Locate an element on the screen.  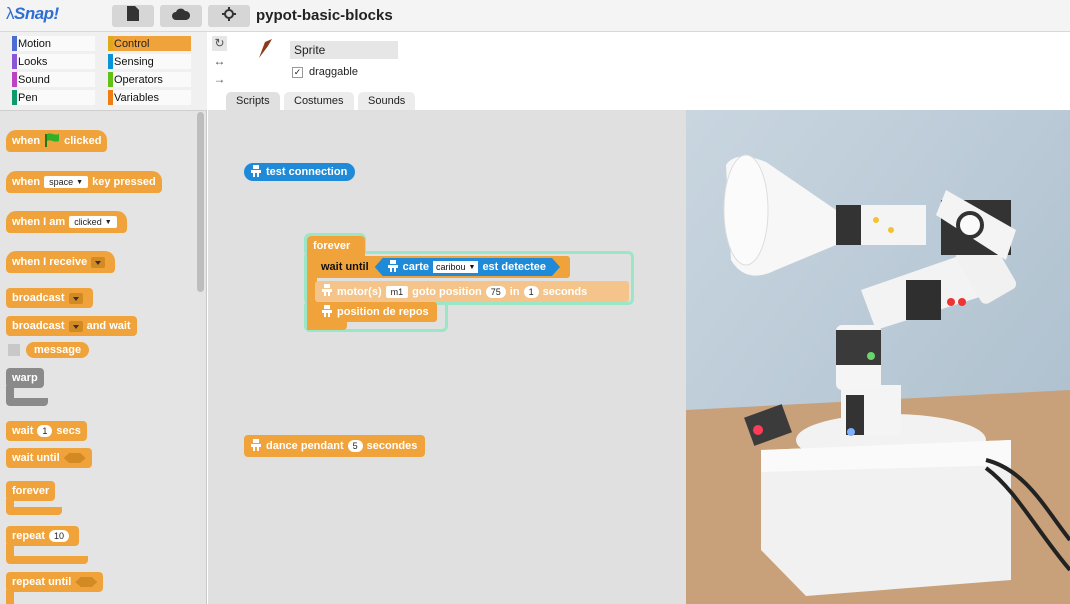
wait-until-block: wait until is located at coordinates (49, 458).